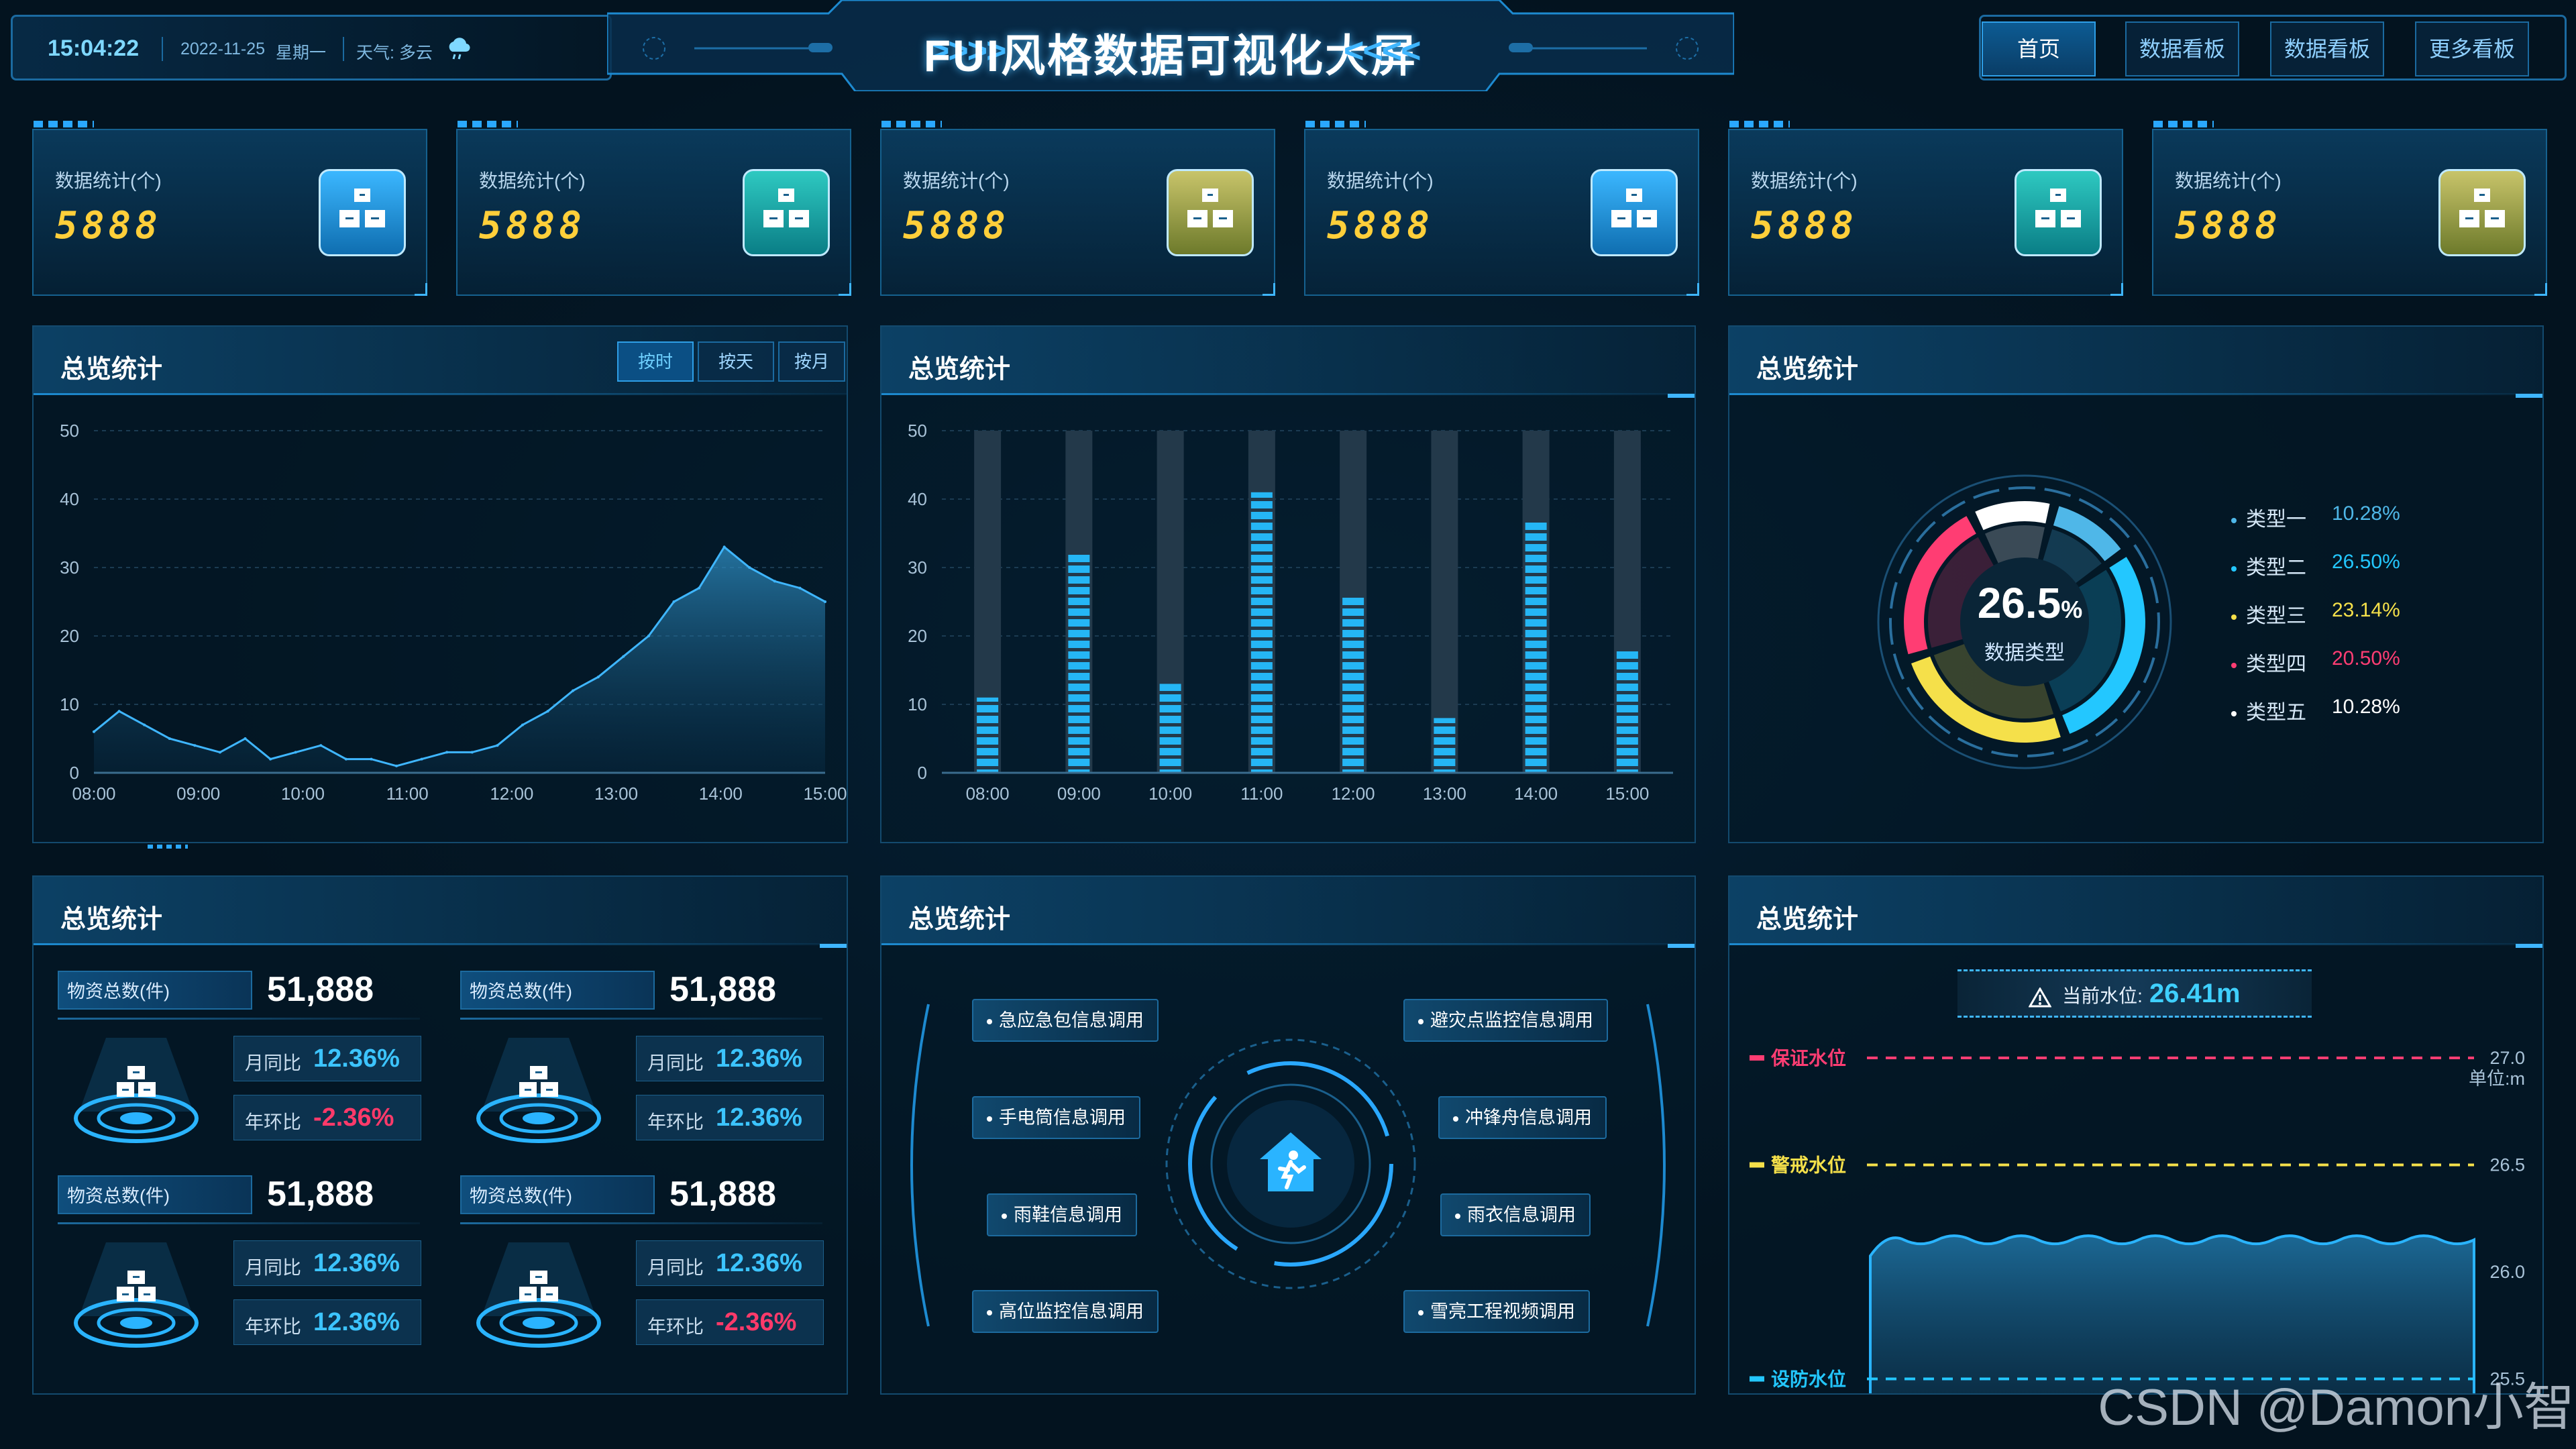 Image resolution: width=2576 pixels, height=1449 pixels. Describe the element at coordinates (1170, 45) in the screenshot. I see `title-bar: >>>> FUI风格数据可视化大屏 <<<<` at that location.